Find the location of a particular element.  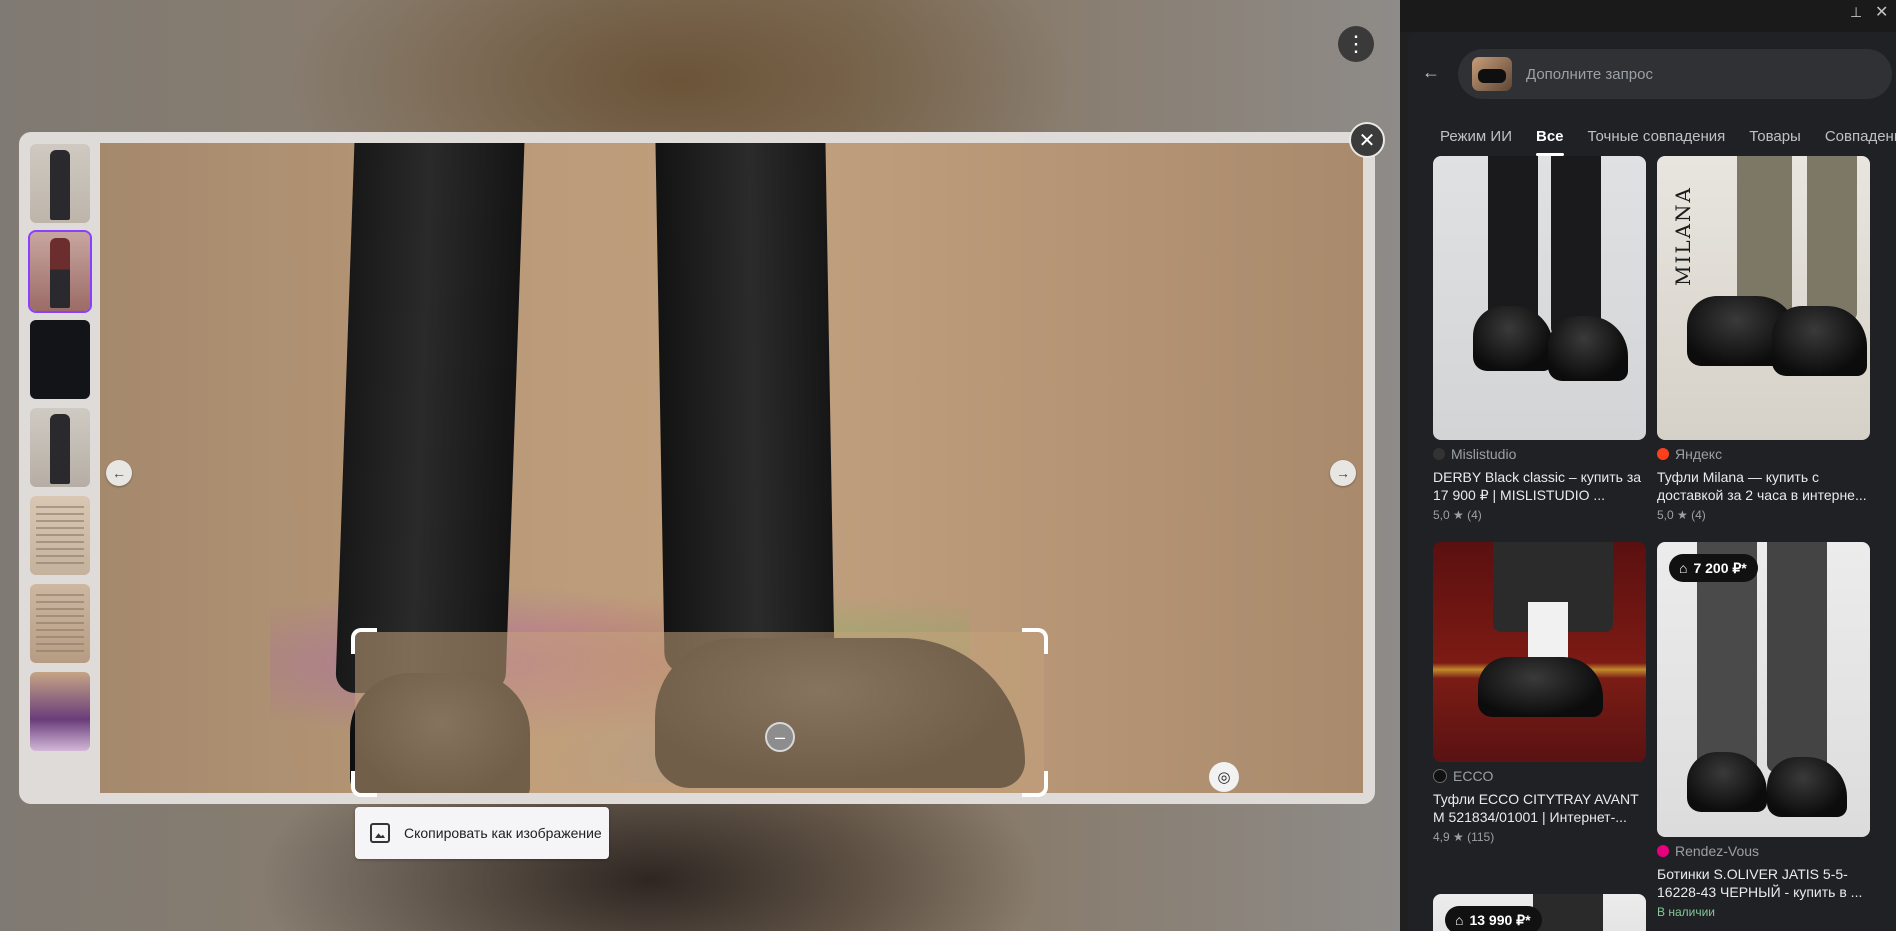

crop-move-handle: – is located at coordinates (780, 737).